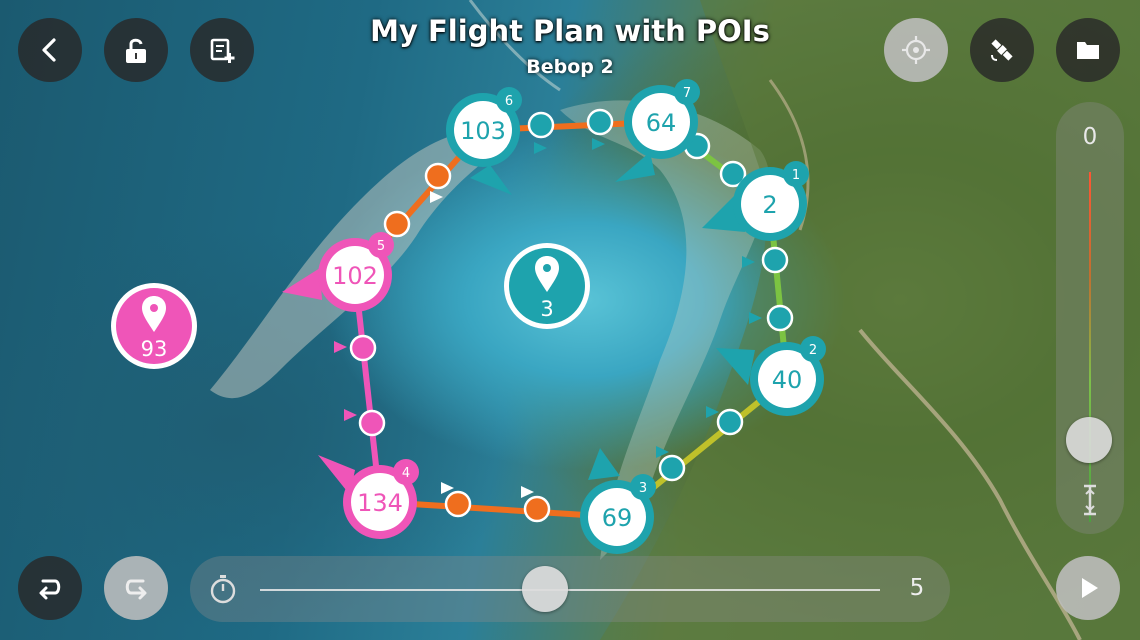 The width and height of the screenshot is (1140, 640). I want to click on waypoint-altitude-label: 102, so click(355, 276).